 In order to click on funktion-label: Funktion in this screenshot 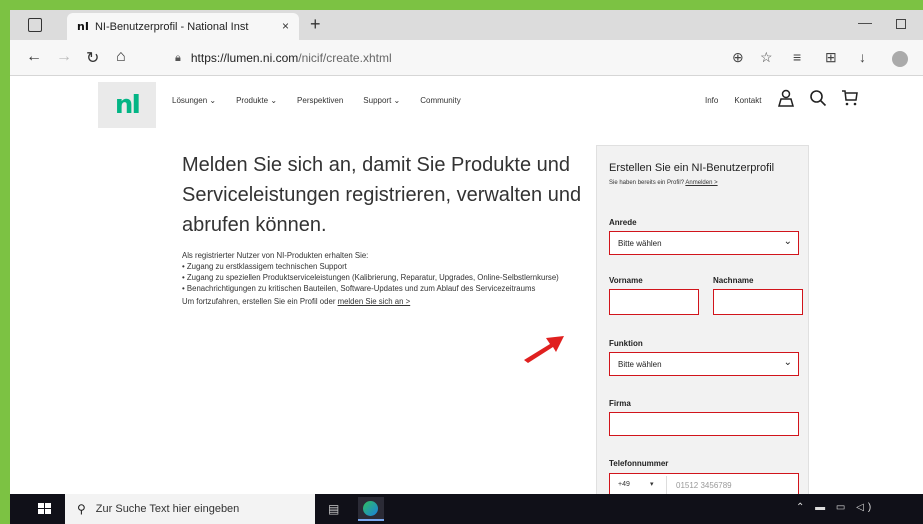, I will do `click(626, 343)`.